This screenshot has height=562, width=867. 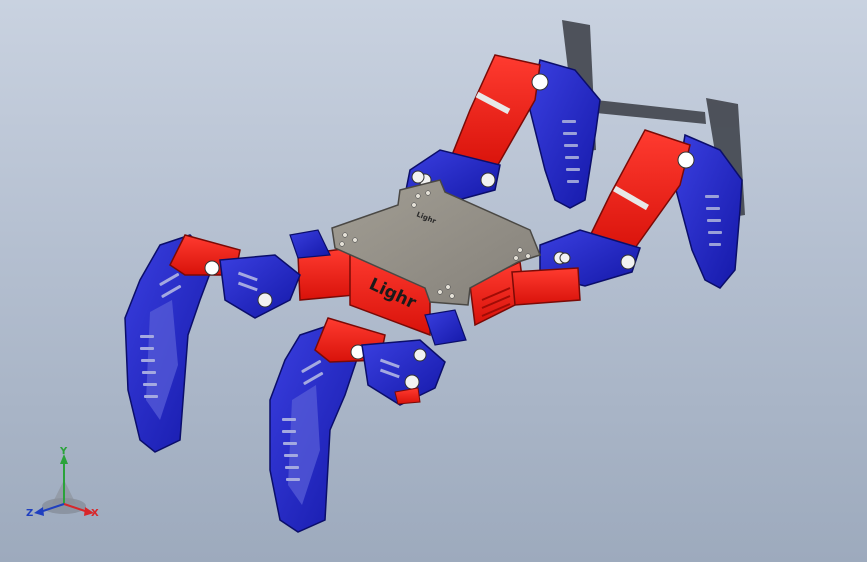 I want to click on leg-rear-upper-servo, so click(x=494, y=112).